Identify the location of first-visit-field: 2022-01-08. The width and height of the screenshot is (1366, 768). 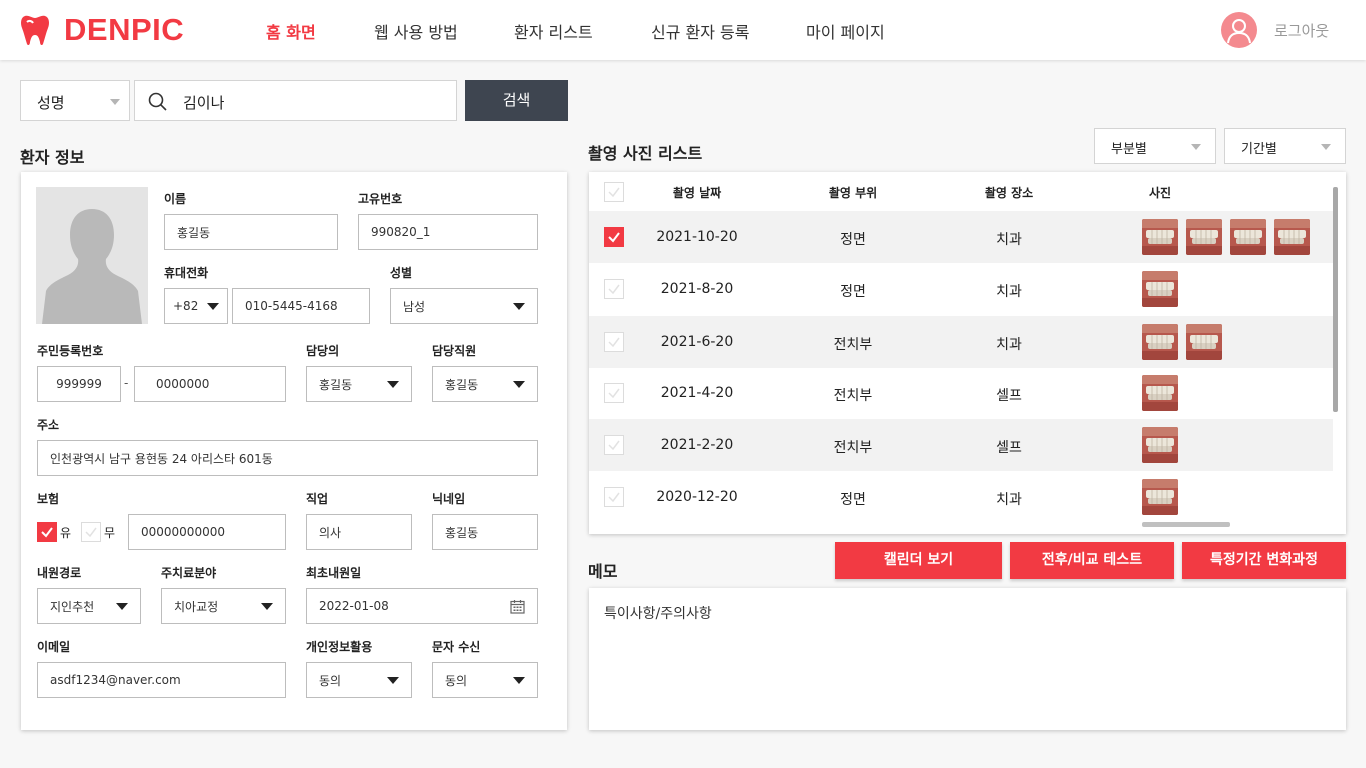
(422, 606).